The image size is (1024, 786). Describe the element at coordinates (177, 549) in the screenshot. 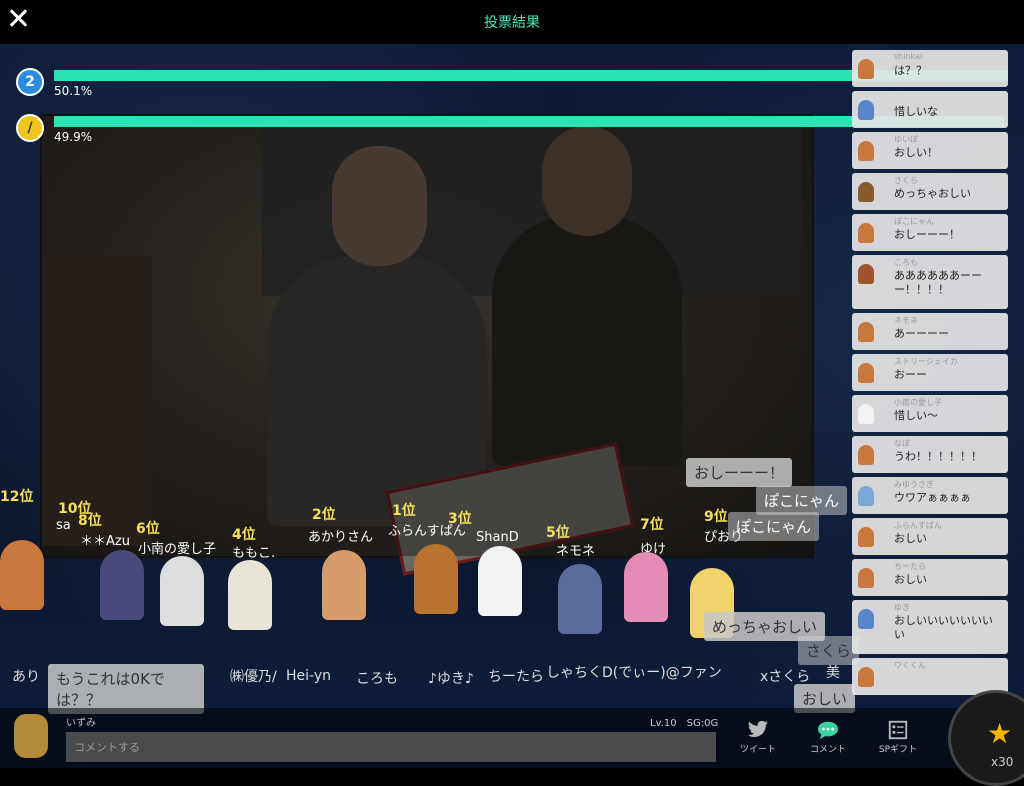

I see `rank-name: 小南の愛し子` at that location.